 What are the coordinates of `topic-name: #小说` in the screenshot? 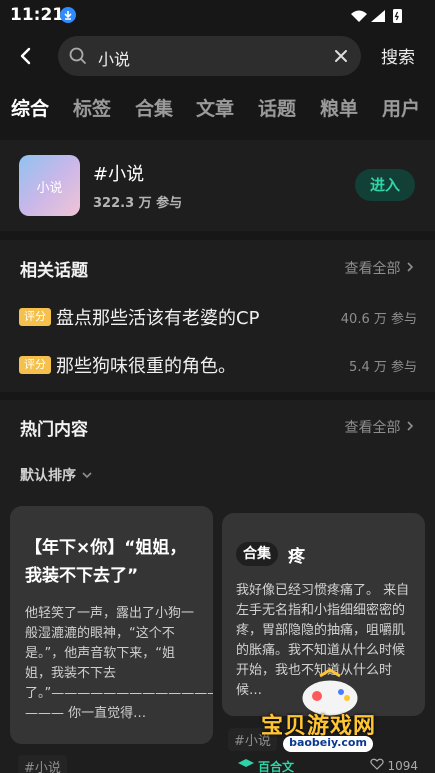 It's located at (119, 174).